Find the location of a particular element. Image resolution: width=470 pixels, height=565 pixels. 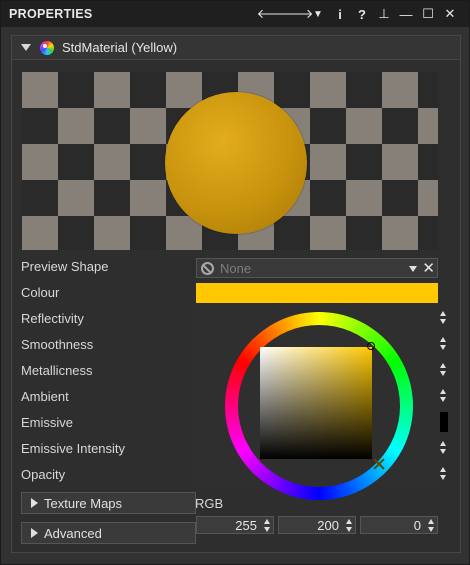

material-header: StdMaterial (Yellow) is located at coordinates (236, 48).